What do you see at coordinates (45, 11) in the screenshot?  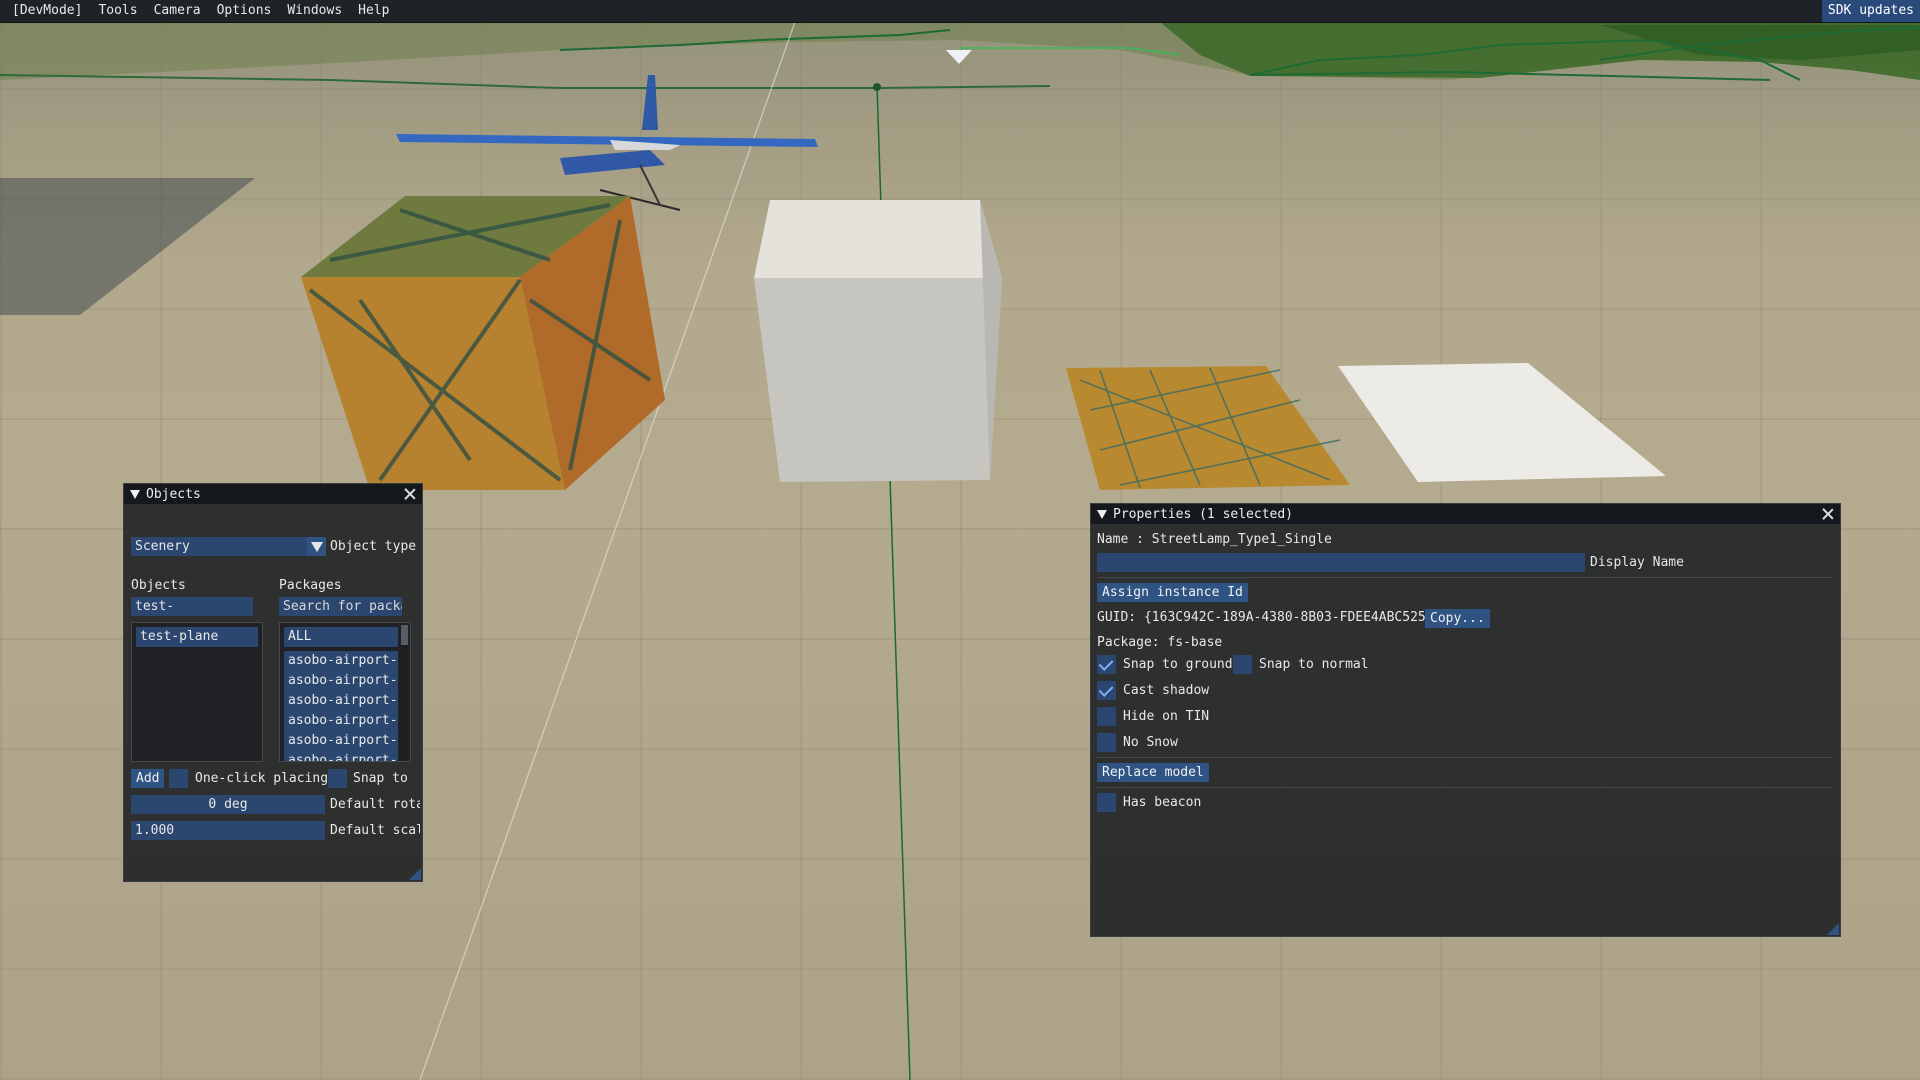 I see `menu-devmode: [DevMode]` at bounding box center [45, 11].